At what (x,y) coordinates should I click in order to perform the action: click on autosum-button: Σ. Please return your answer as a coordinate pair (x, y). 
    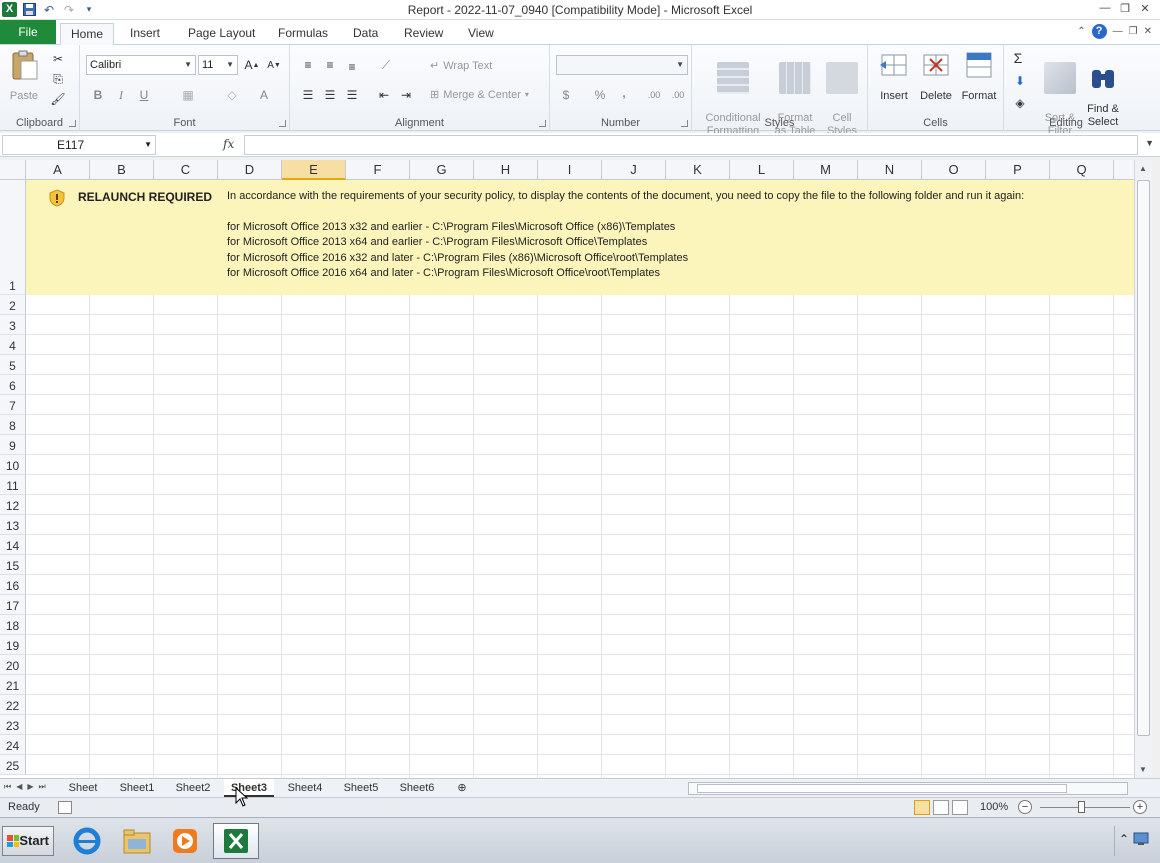
    Looking at the image, I should click on (1018, 58).